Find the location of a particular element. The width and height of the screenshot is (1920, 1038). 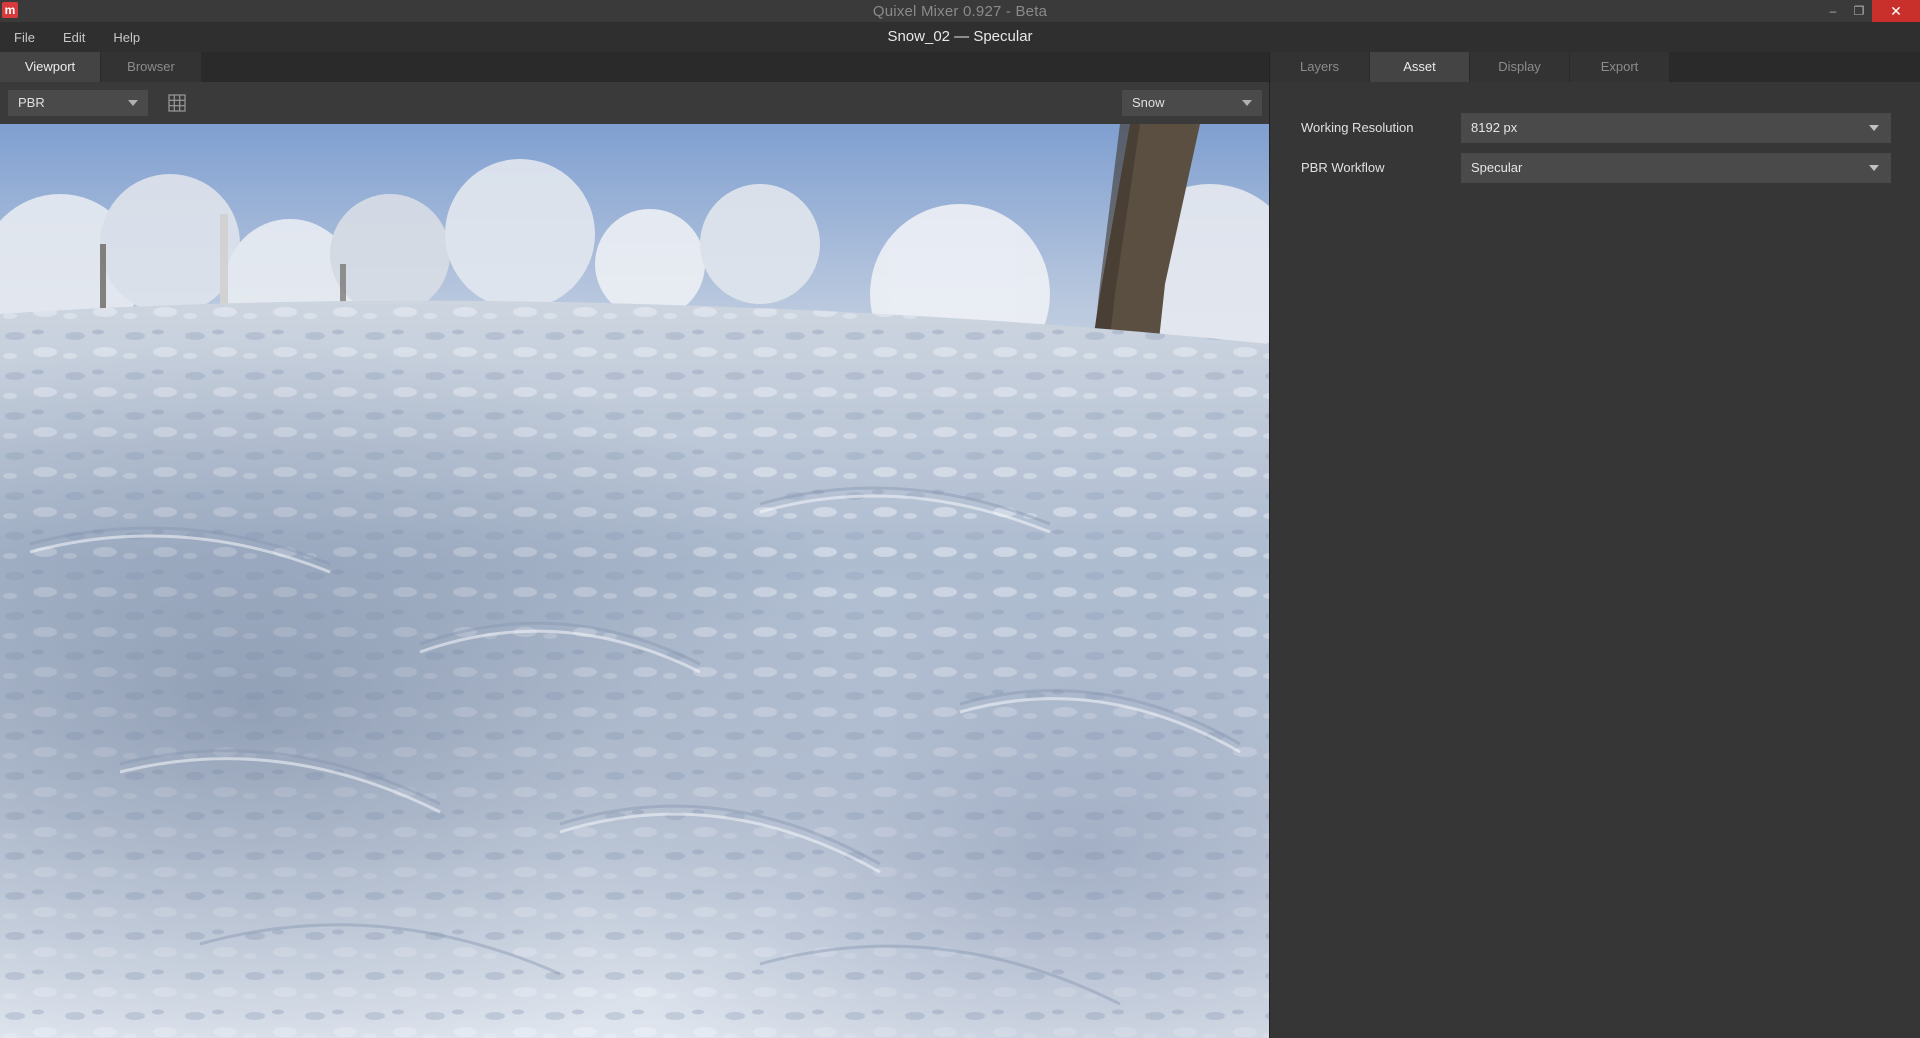

tab-layers: Layers is located at coordinates (1319, 67).